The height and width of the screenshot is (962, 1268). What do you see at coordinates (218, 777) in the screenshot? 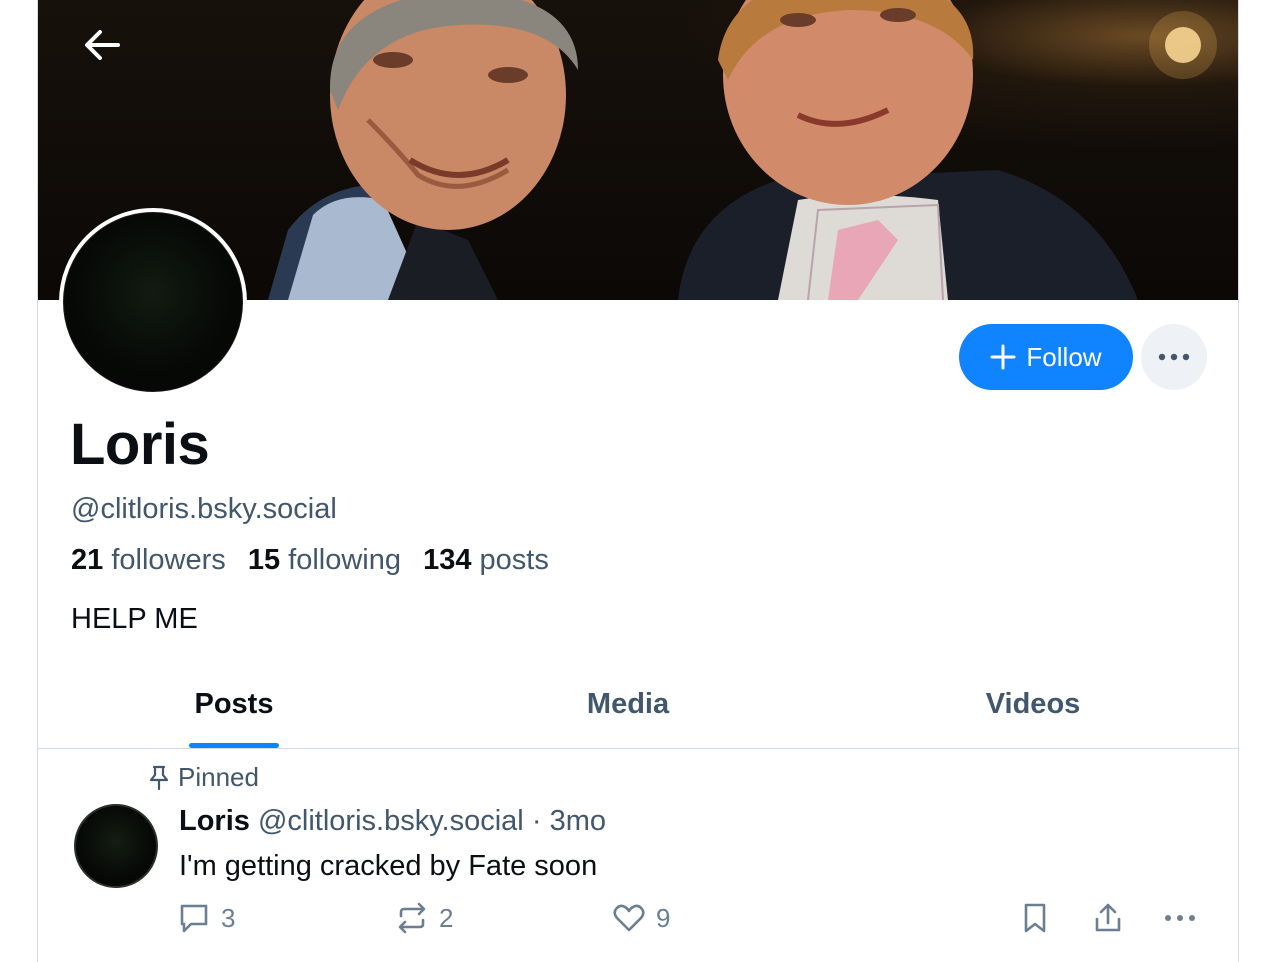
I see `pinned-label: Pinned` at bounding box center [218, 777].